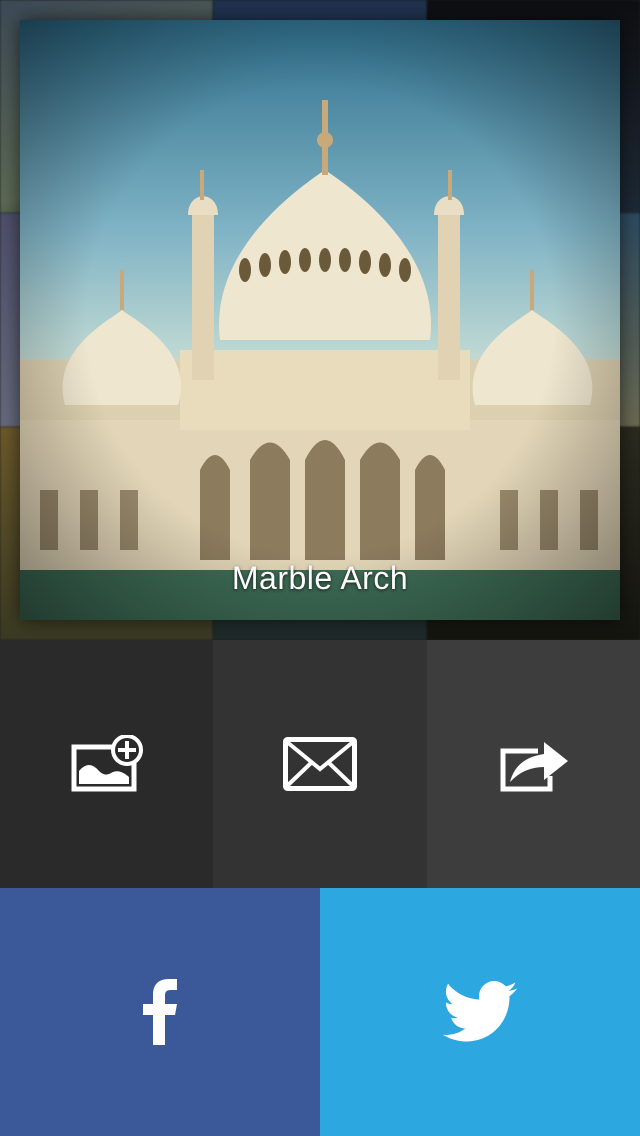 This screenshot has width=640, height=1136. What do you see at coordinates (534, 767) in the screenshot?
I see `share-icon` at bounding box center [534, 767].